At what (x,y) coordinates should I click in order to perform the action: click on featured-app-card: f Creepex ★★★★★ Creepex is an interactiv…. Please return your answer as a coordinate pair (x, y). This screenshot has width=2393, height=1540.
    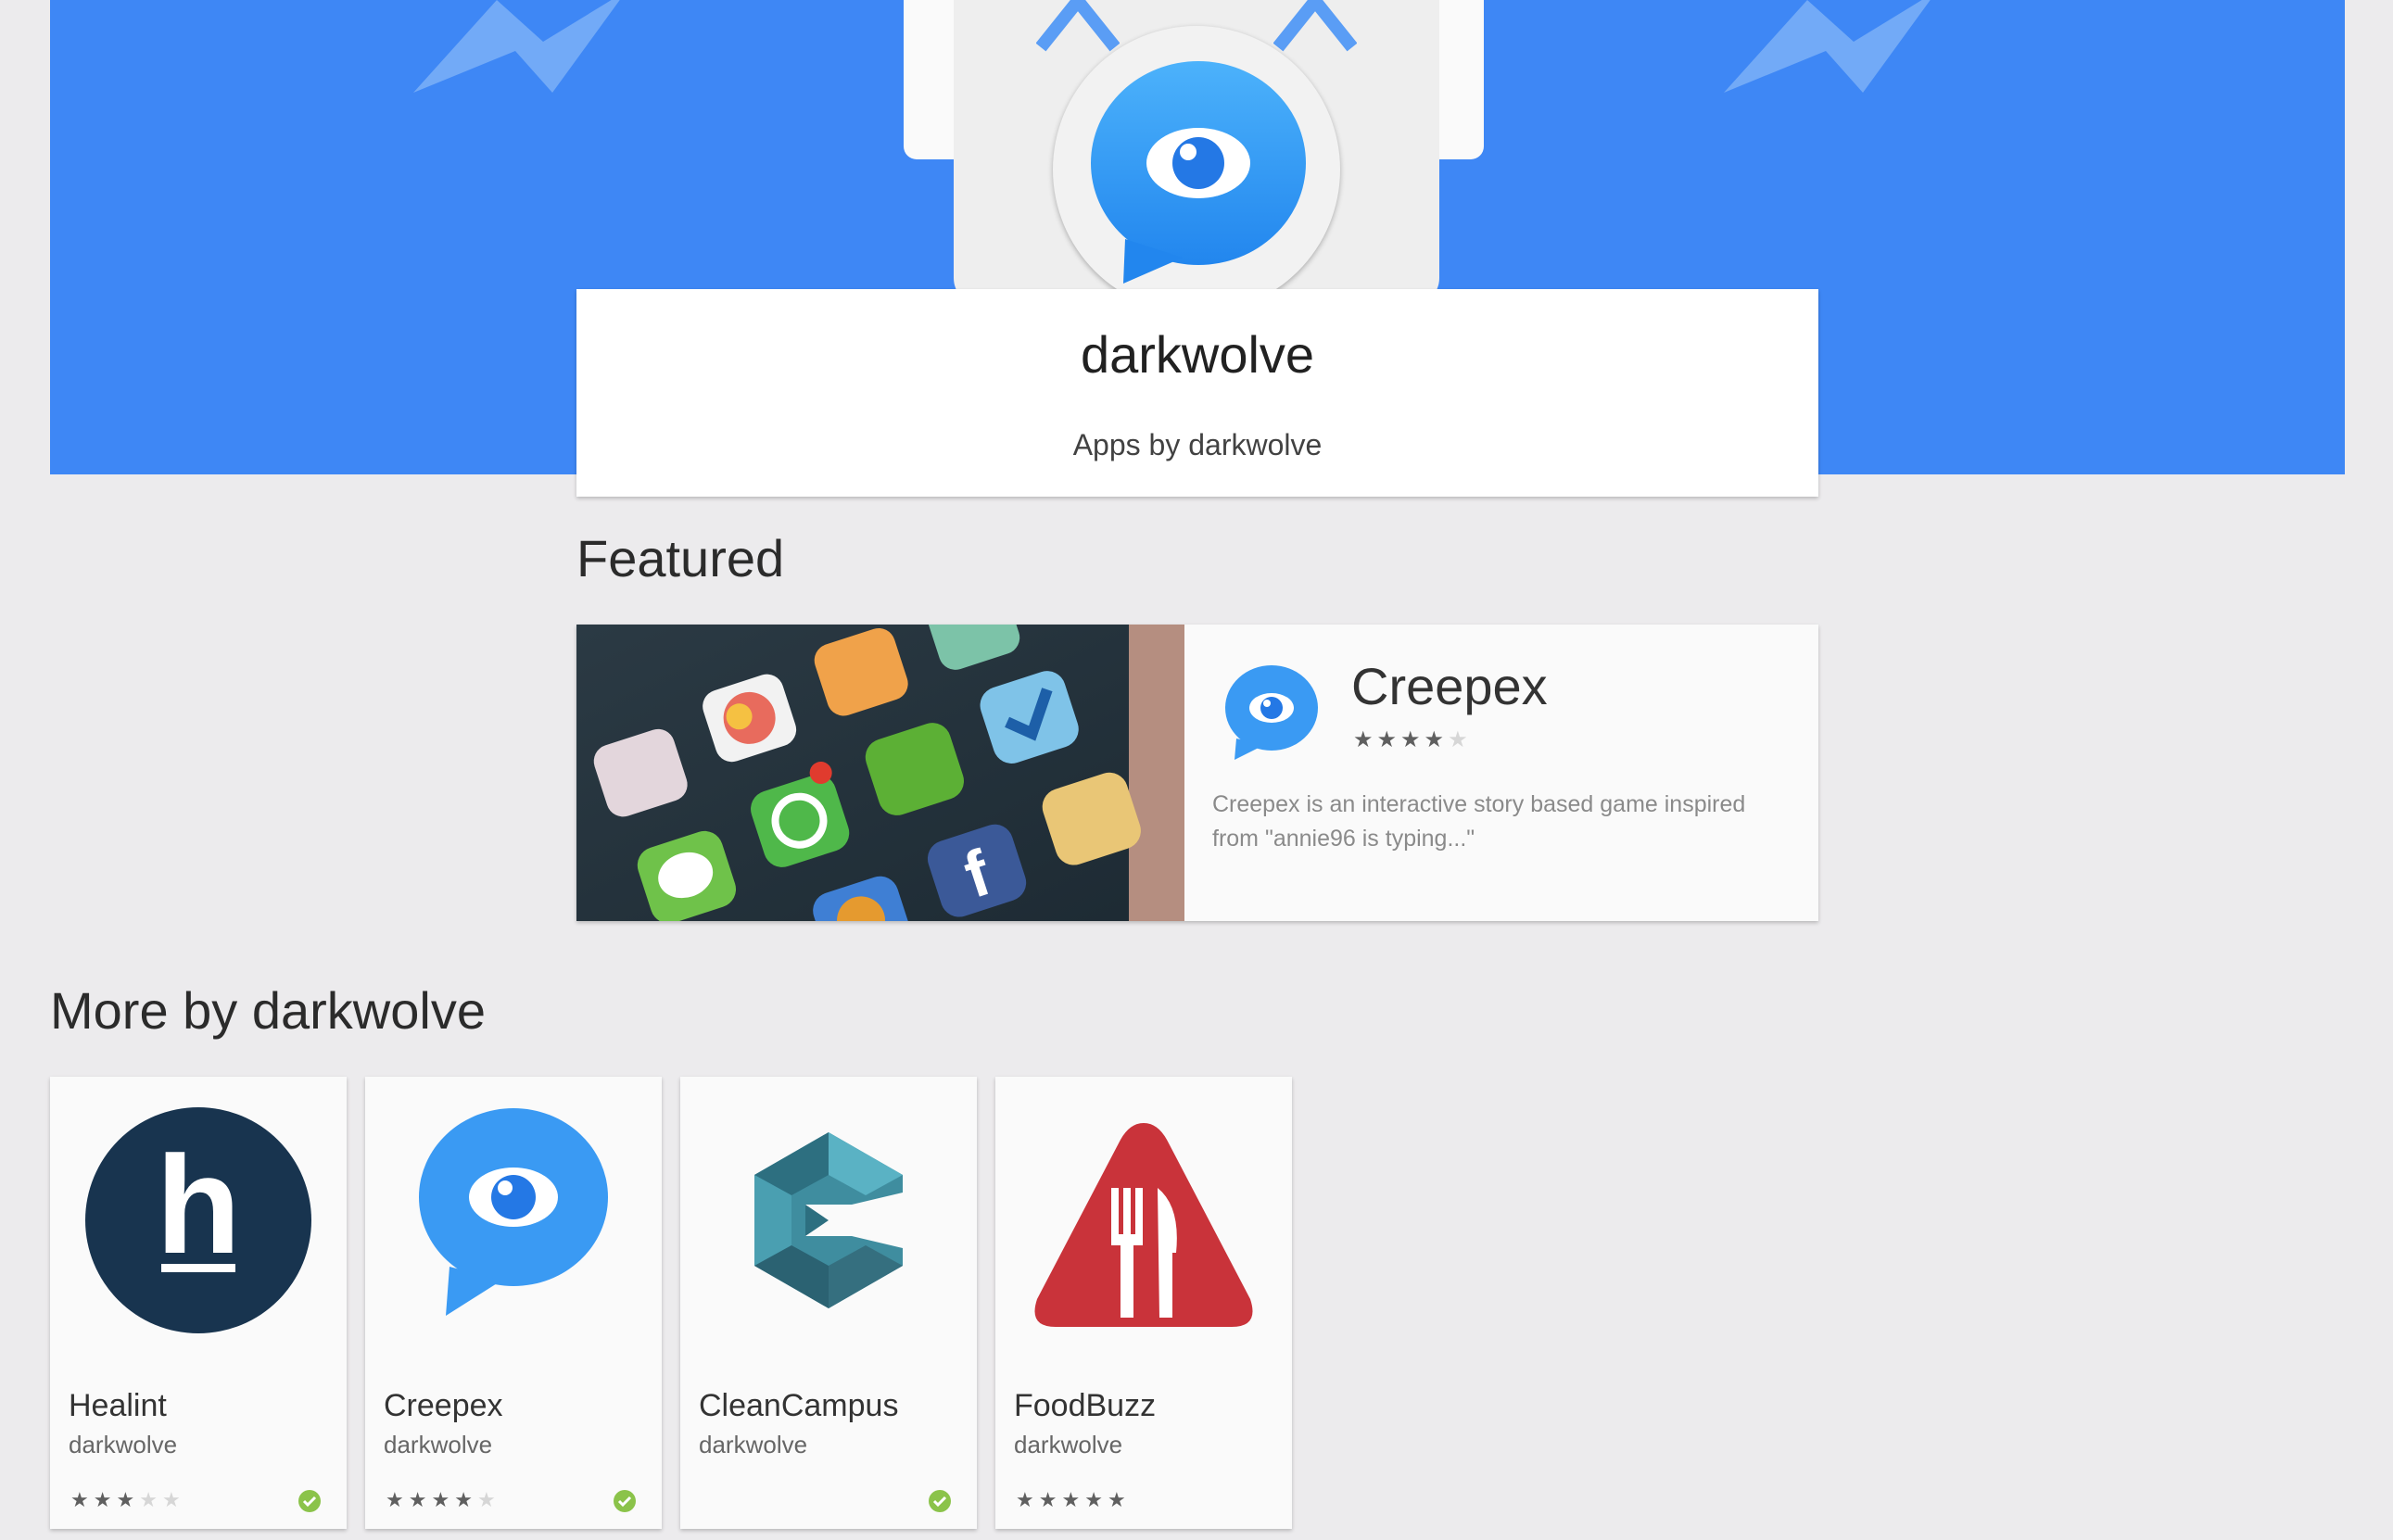
    Looking at the image, I should click on (1197, 773).